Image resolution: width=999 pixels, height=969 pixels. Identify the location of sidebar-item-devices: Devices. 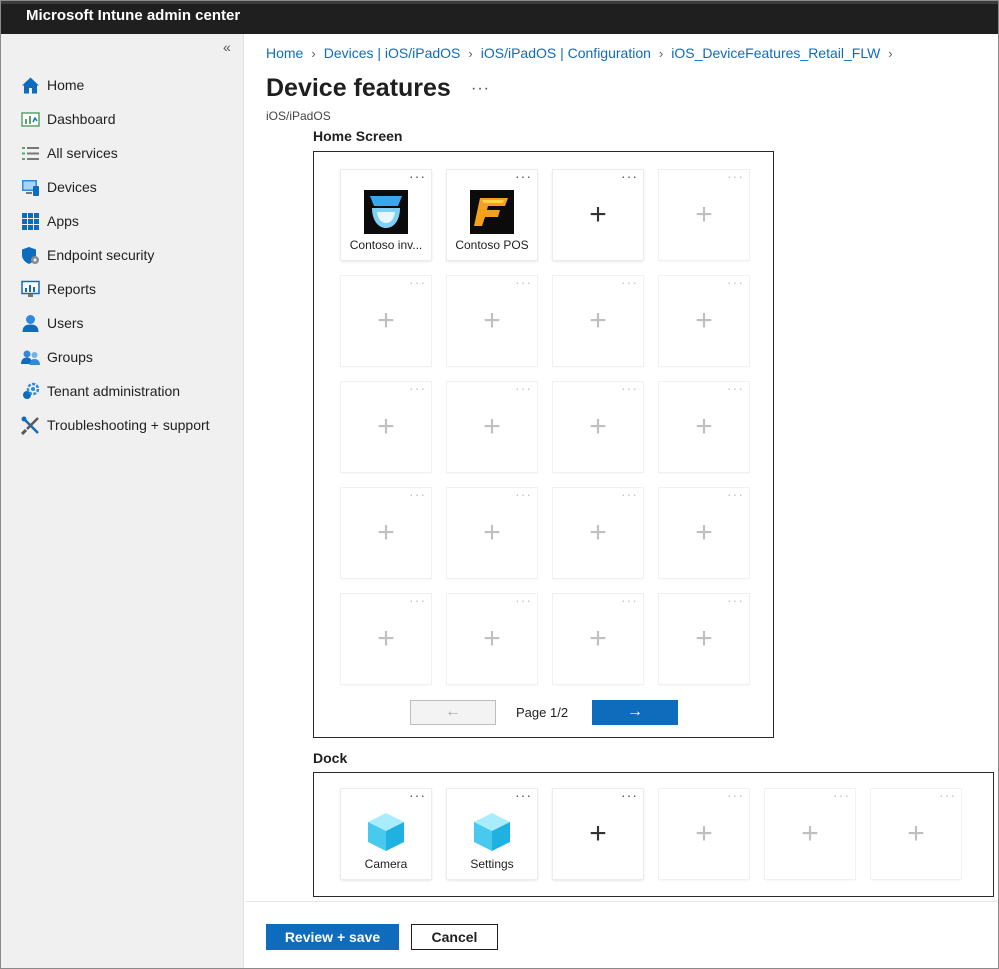
(122, 187).